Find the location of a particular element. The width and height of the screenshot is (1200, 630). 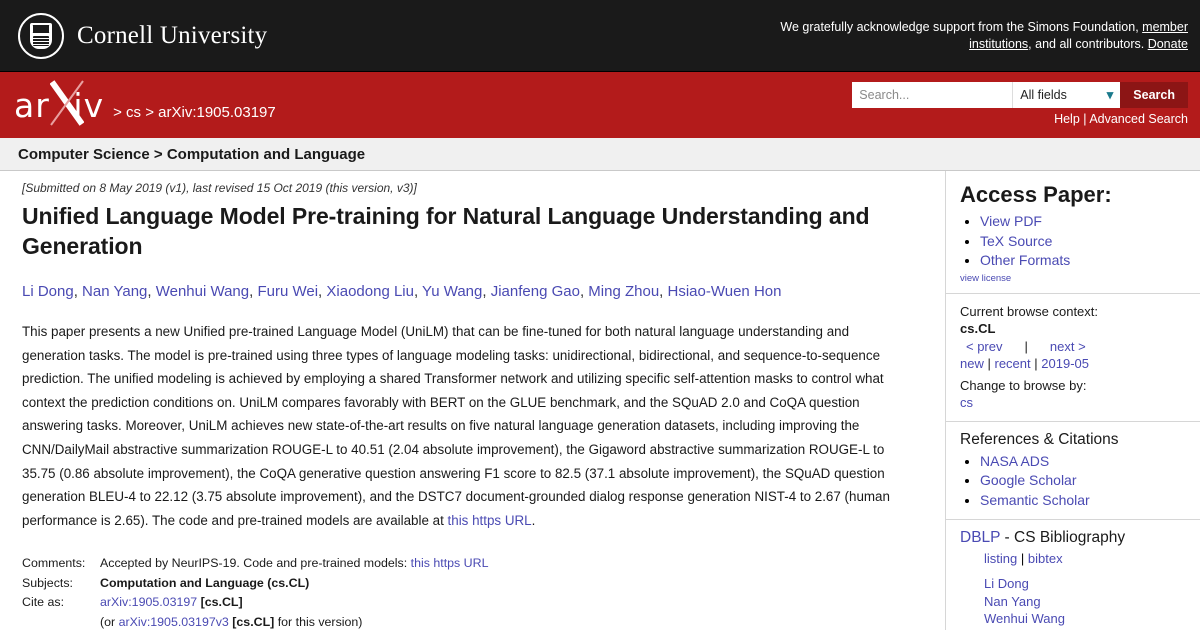

comments-url-link: this https URL is located at coordinates (450, 563).